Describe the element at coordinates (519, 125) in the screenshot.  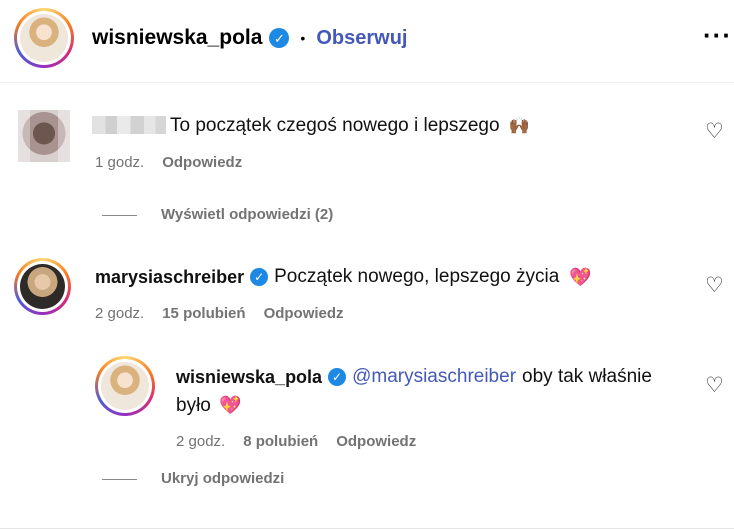
I see `raising-hands-icon: 🙌🏾` at that location.